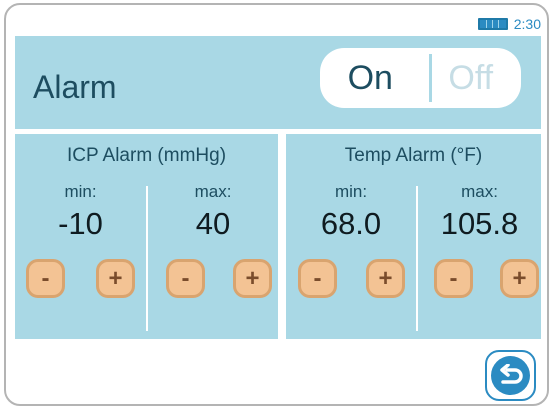 The image size is (553, 410). Describe the element at coordinates (75, 87) in the screenshot. I see `alarm-title: Alarm` at that location.